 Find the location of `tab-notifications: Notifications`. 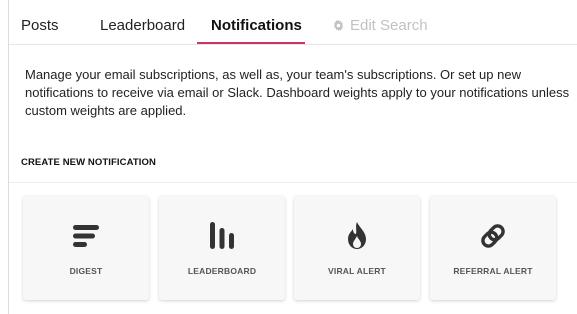

tab-notifications: Notifications is located at coordinates (256, 26).